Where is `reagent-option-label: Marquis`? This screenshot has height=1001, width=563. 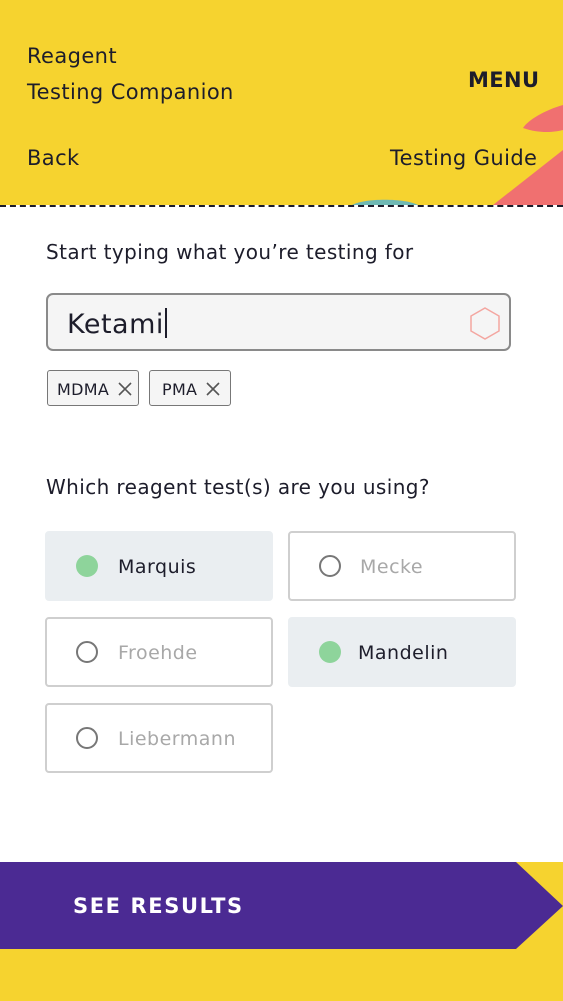
reagent-option-label: Marquis is located at coordinates (157, 567).